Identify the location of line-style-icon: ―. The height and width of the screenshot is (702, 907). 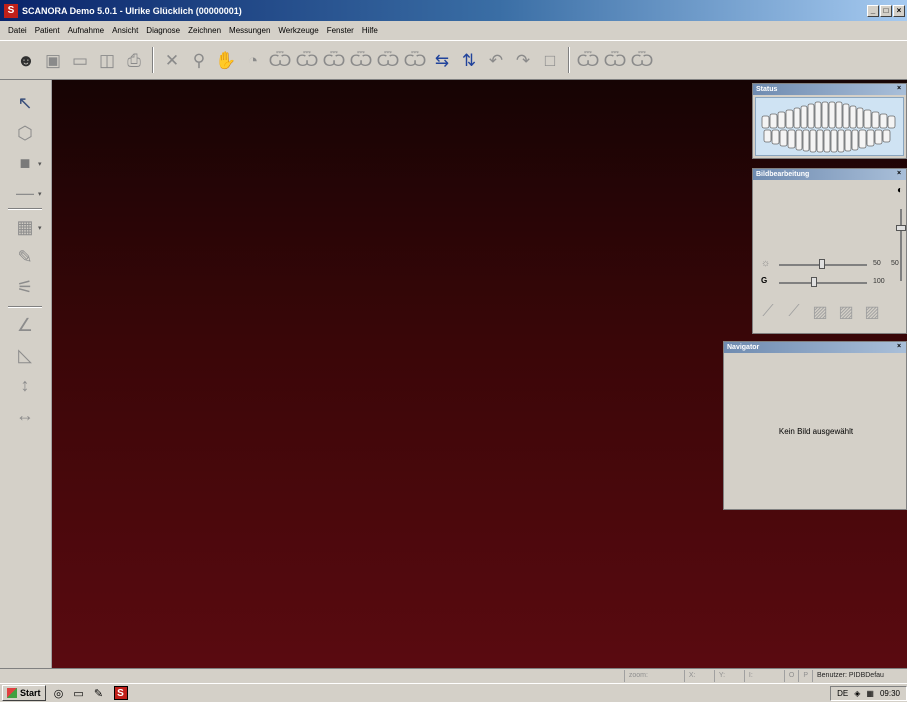
(25, 193).